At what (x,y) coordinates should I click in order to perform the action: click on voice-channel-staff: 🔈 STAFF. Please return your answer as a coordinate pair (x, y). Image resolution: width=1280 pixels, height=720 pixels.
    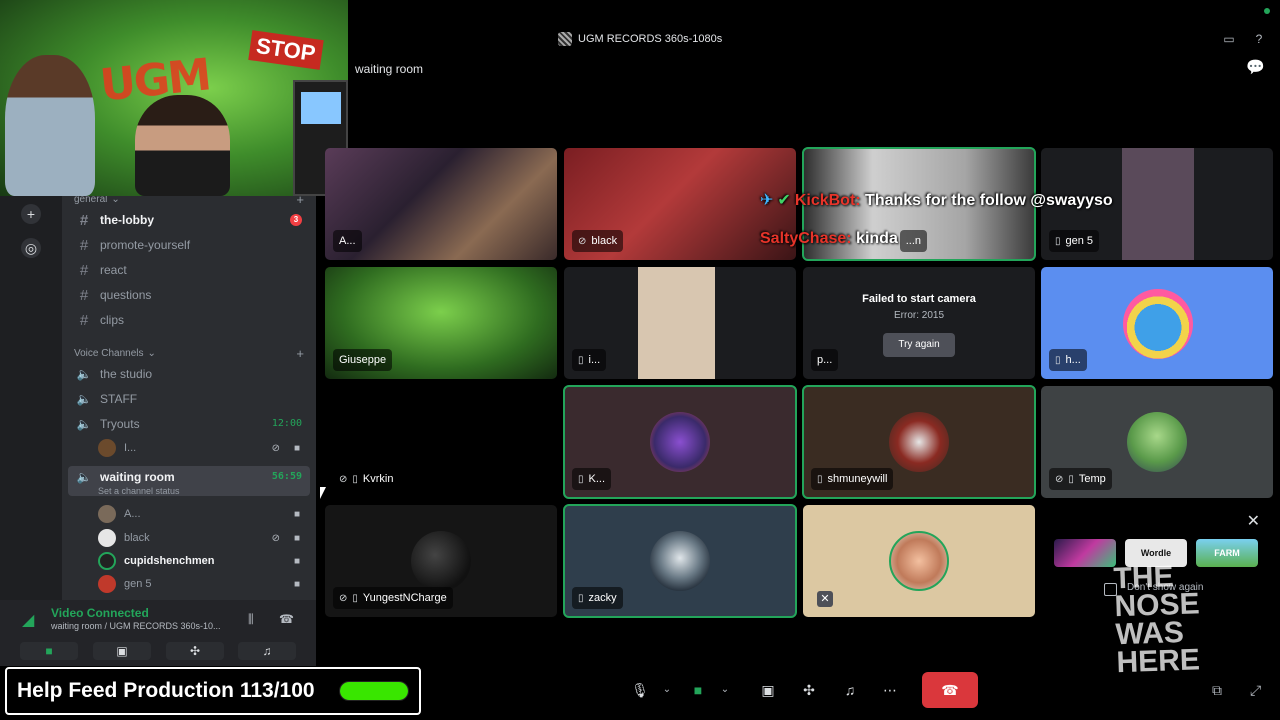
    Looking at the image, I should click on (189, 399).